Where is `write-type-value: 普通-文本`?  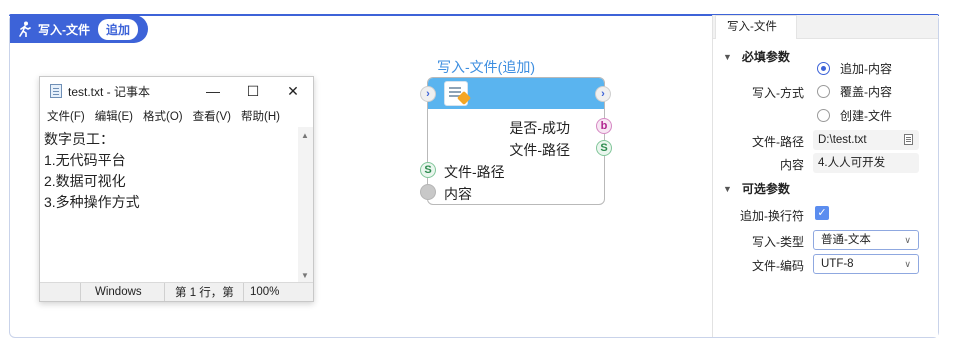
write-type-value: 普通-文本 is located at coordinates (846, 240).